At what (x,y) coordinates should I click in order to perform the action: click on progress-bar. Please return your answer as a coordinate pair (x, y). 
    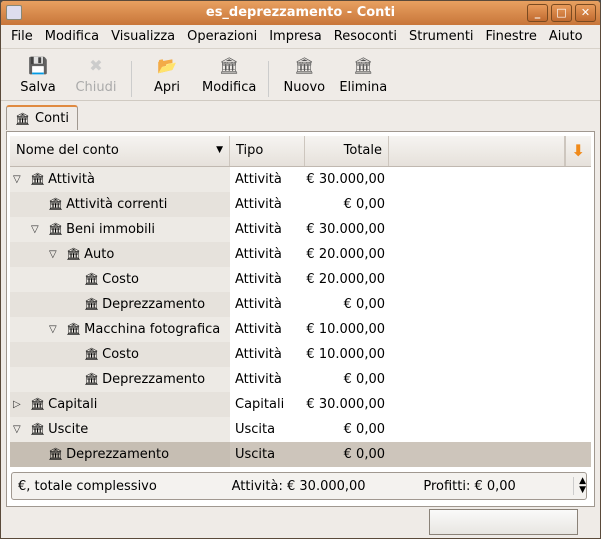
    Looking at the image, I should click on (503, 522).